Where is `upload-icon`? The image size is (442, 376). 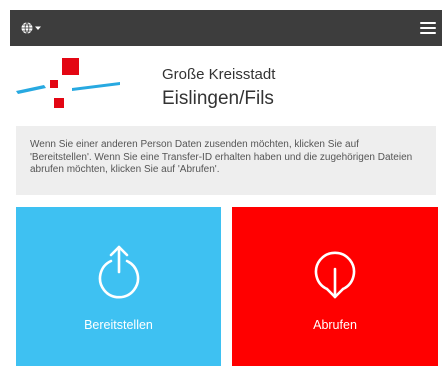 upload-icon is located at coordinates (118, 272).